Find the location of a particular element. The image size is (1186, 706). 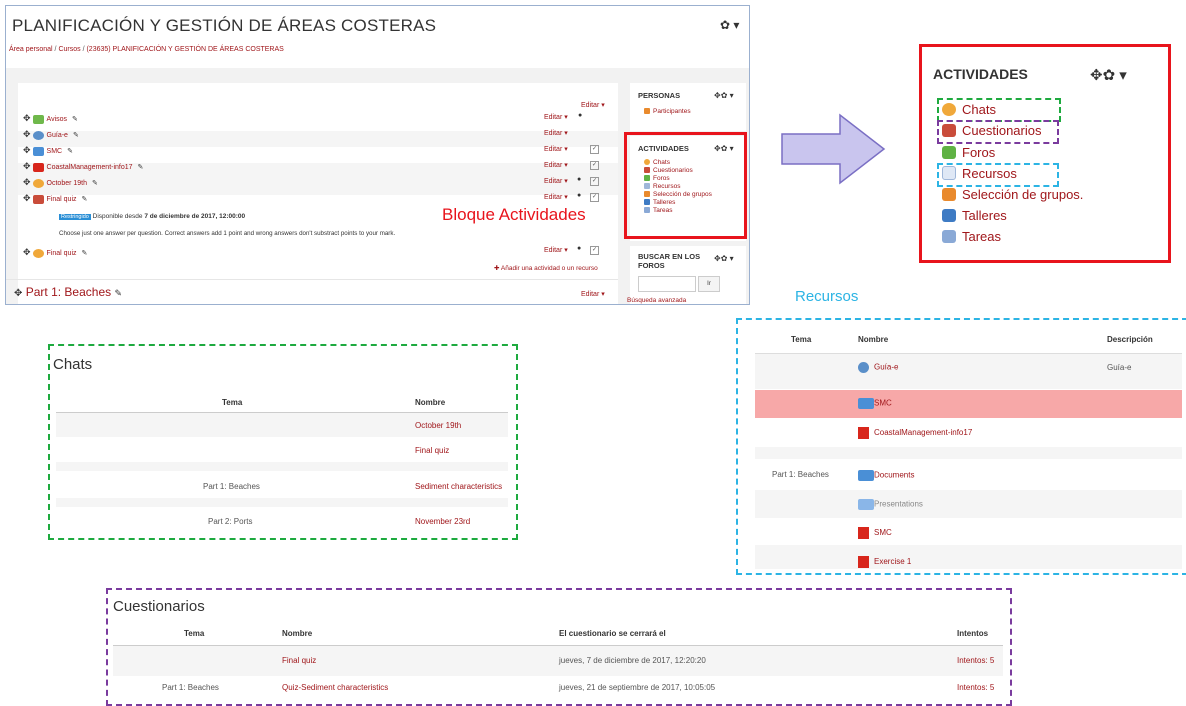

table-cell-link: Presentations is located at coordinates (890, 504).